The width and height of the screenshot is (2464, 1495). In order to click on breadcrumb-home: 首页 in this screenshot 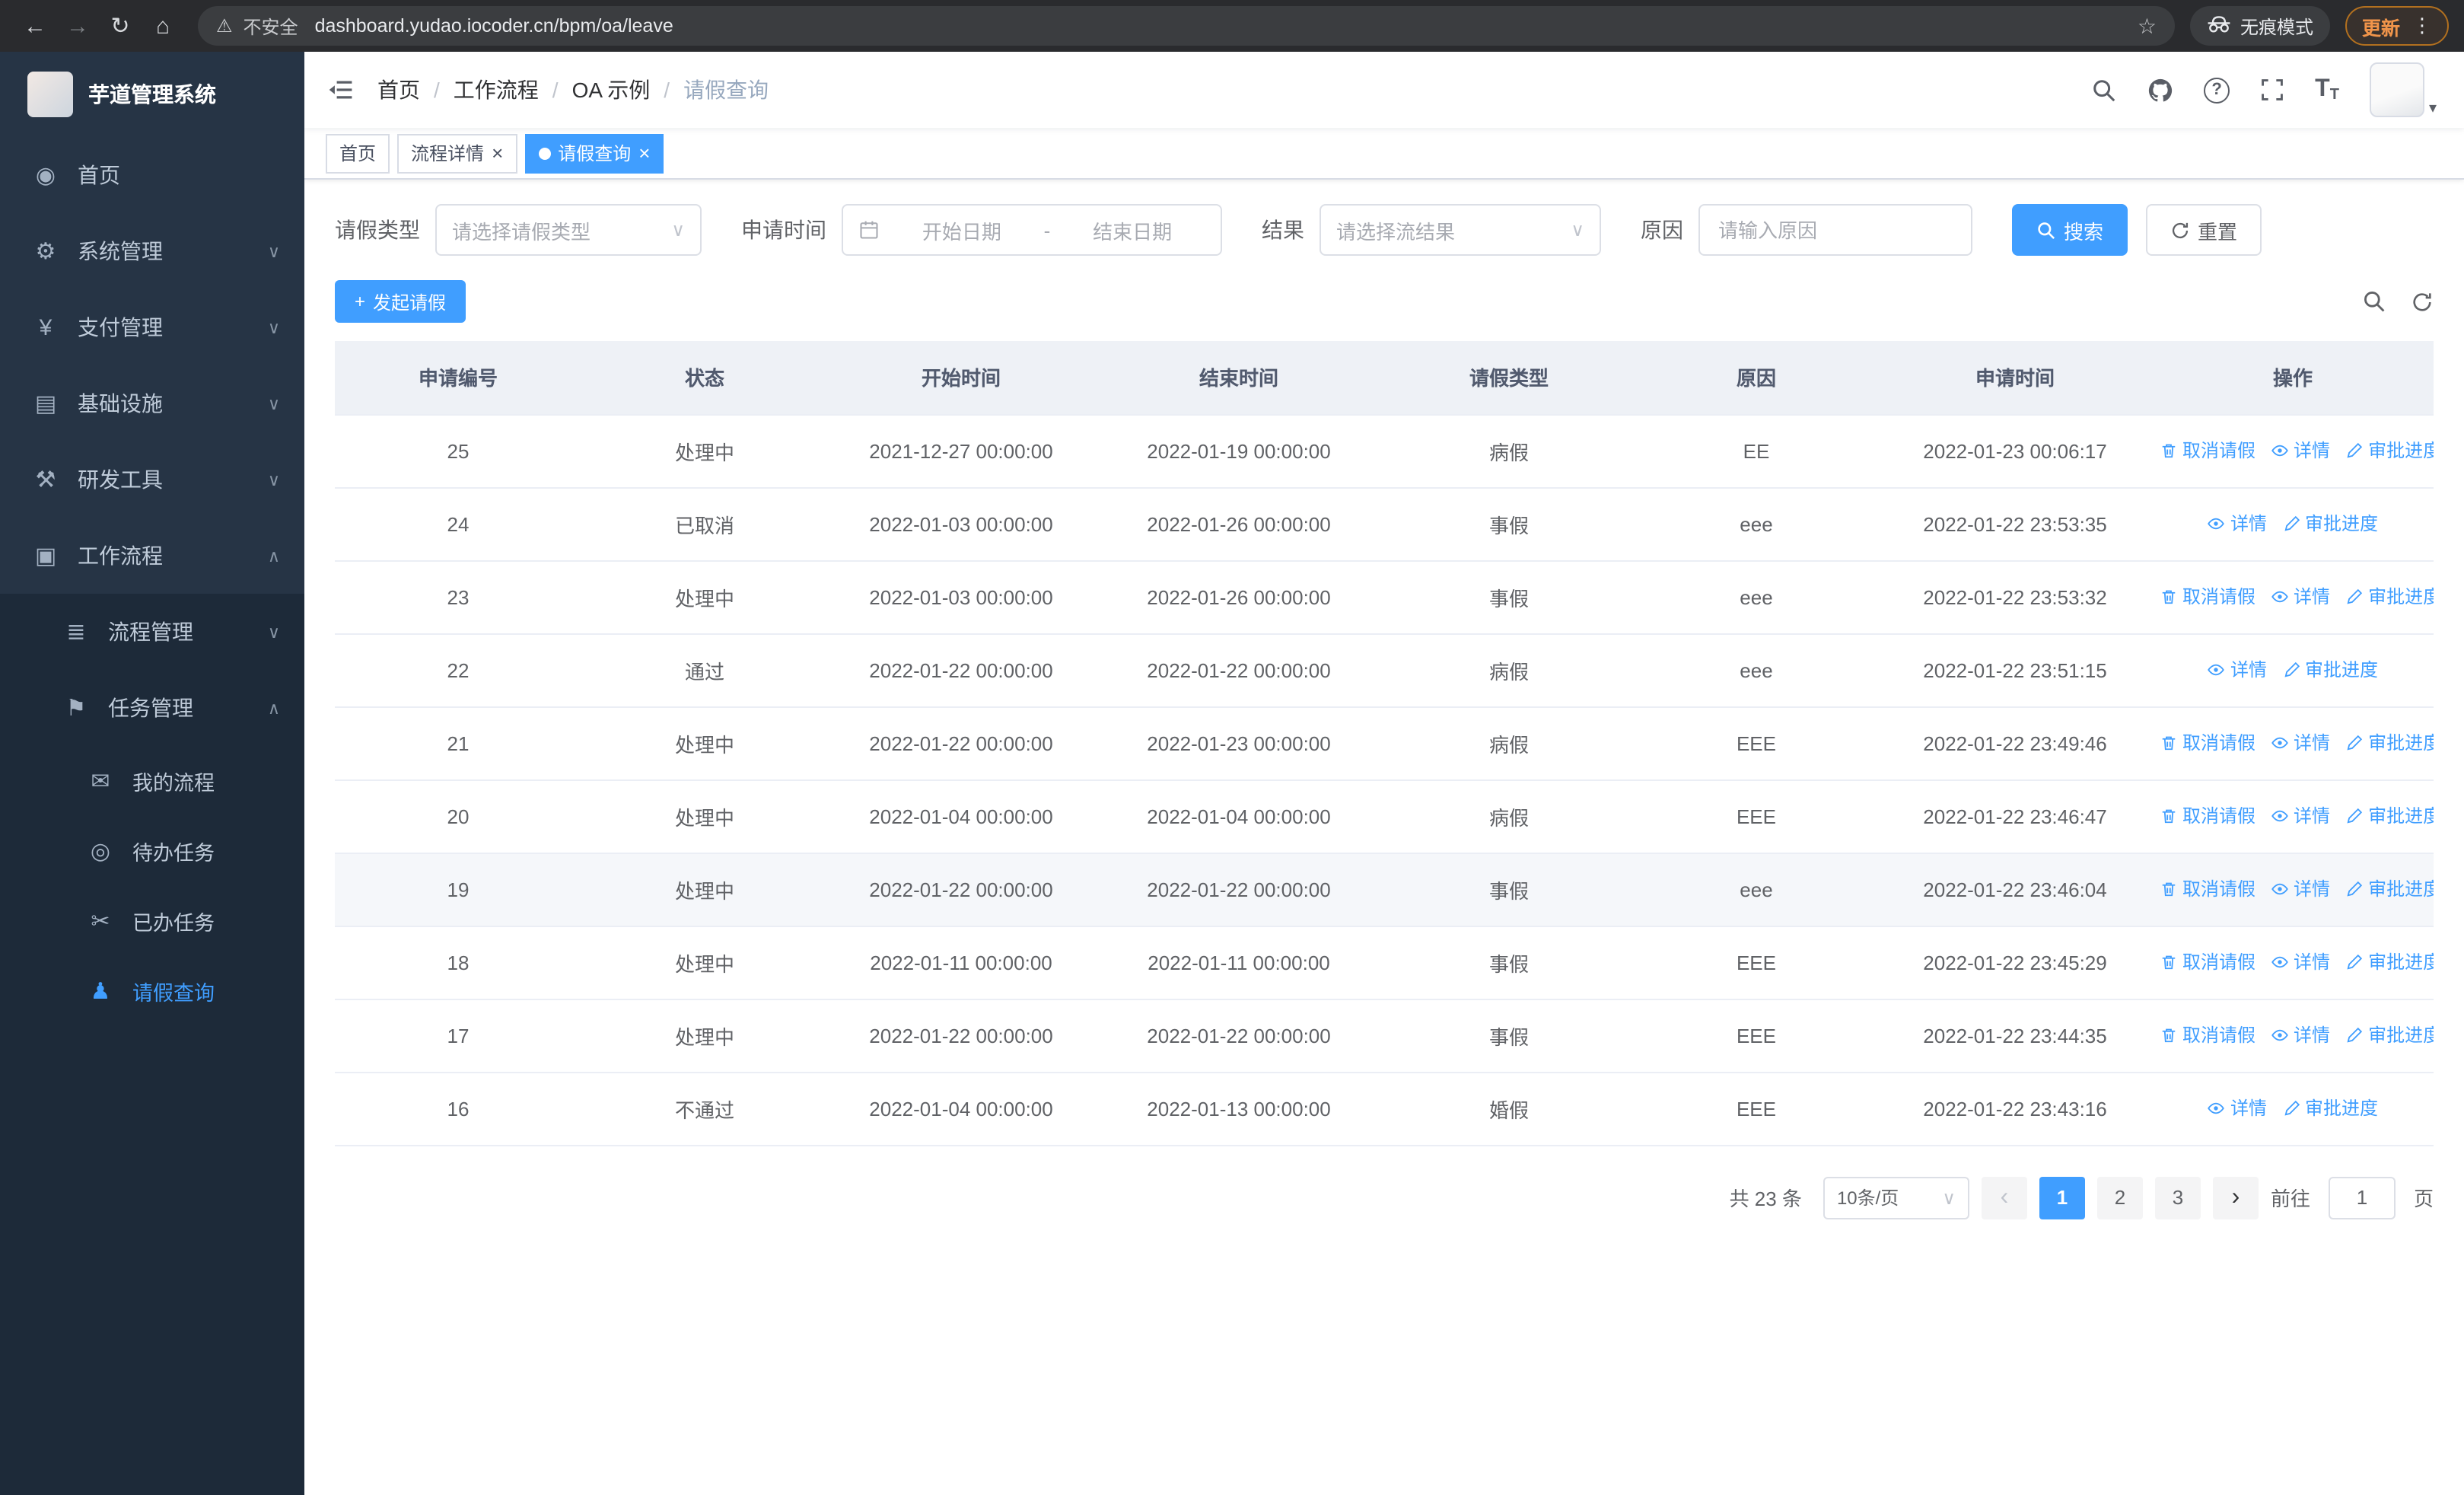, I will do `click(398, 90)`.